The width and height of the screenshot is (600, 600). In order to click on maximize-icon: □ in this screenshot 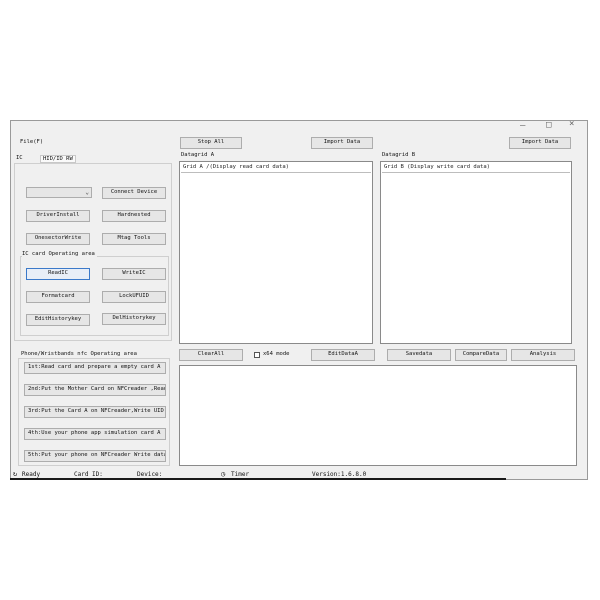, I will do `click(548, 125)`.